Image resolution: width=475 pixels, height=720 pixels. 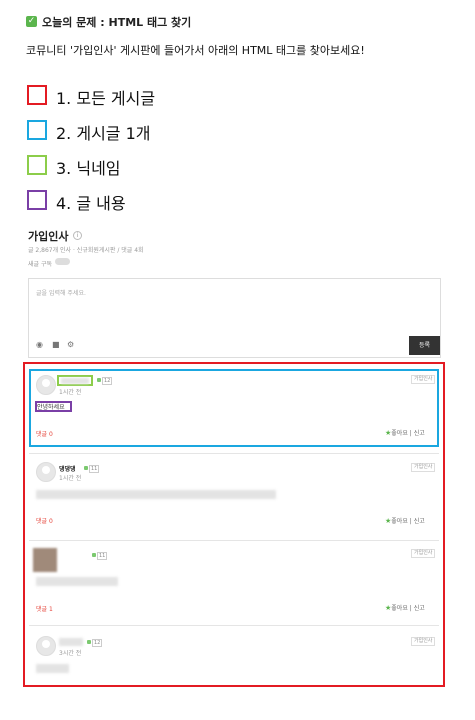 What do you see at coordinates (37, 95) in the screenshot?
I see `legend-swatch-all-posts` at bounding box center [37, 95].